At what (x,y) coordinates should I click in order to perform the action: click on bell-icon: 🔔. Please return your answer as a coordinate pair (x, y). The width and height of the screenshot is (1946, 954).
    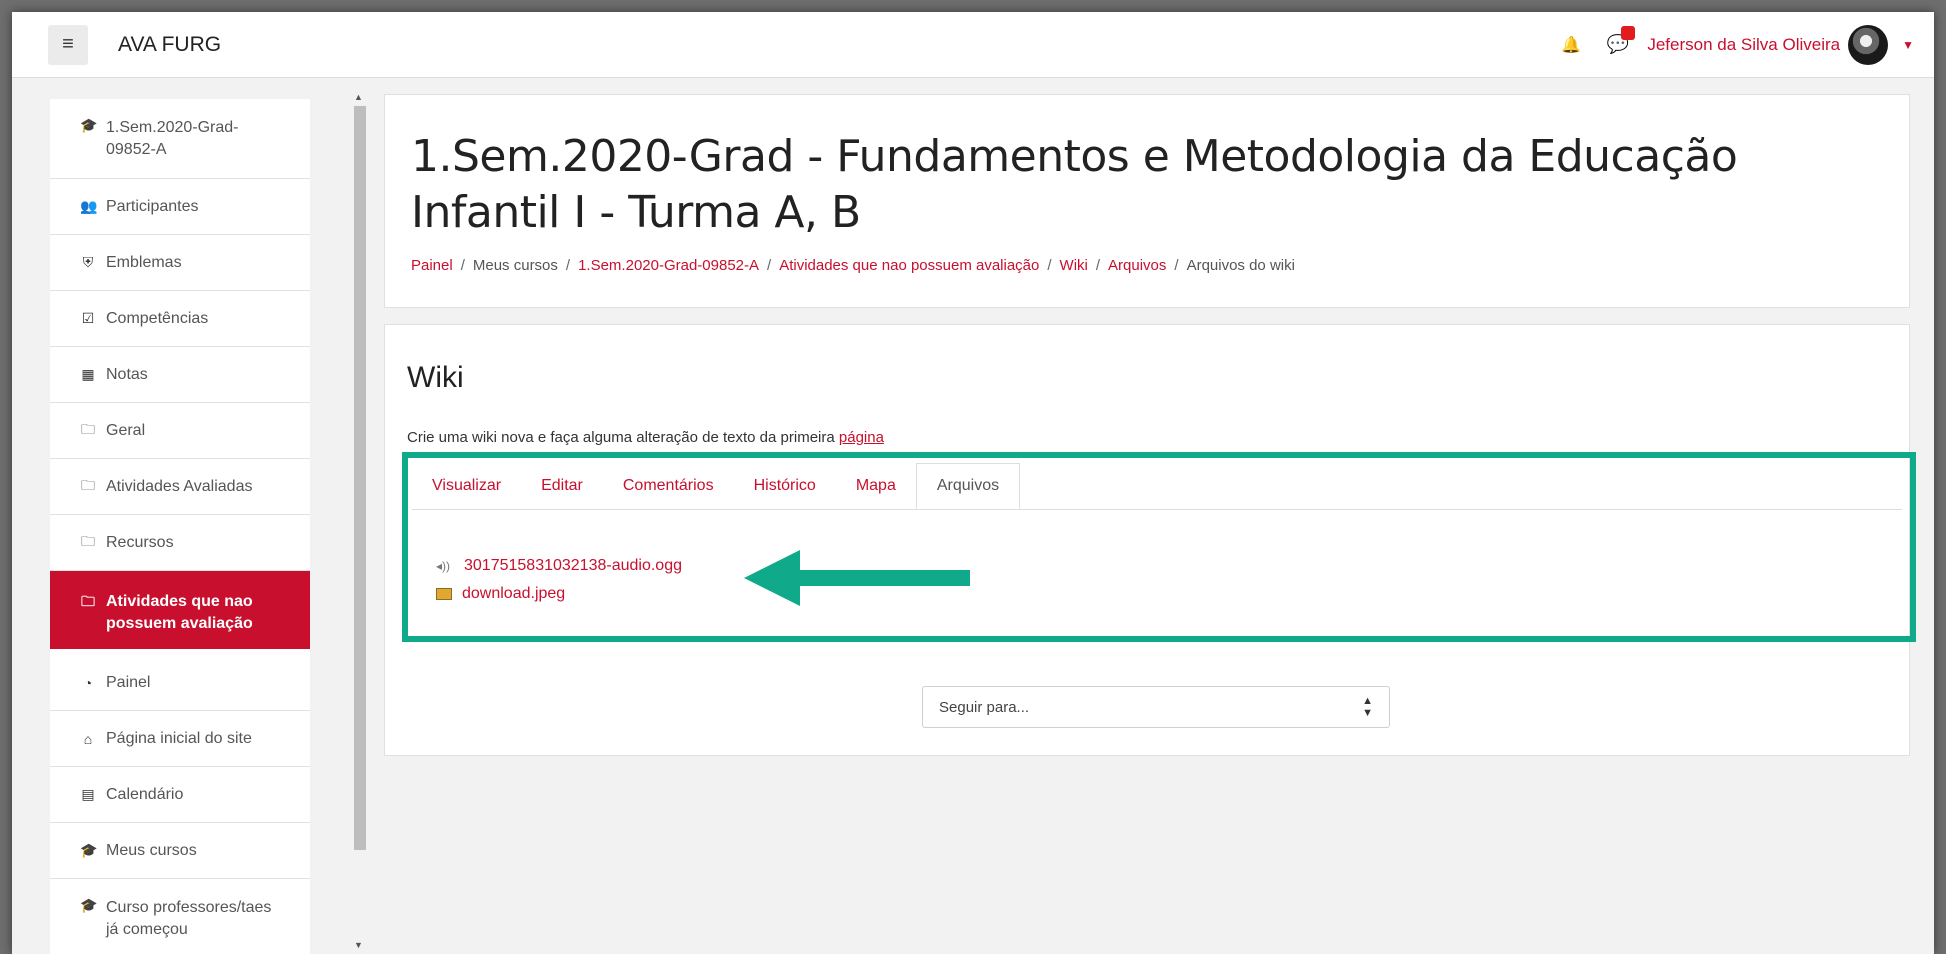
    Looking at the image, I should click on (1571, 45).